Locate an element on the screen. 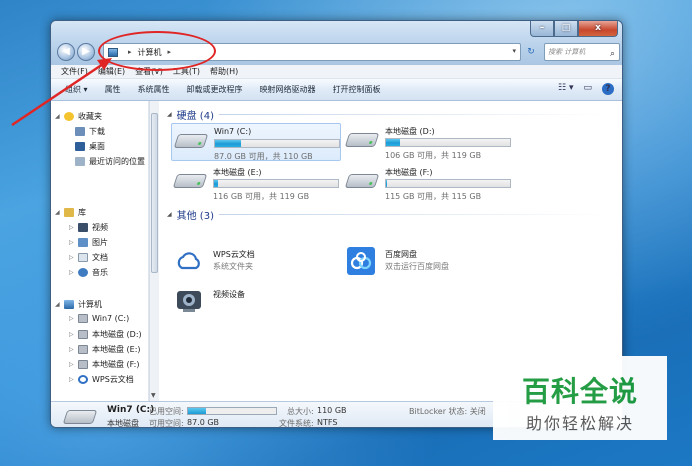  annotation-arrow-line is located at coordinates (59, 93).